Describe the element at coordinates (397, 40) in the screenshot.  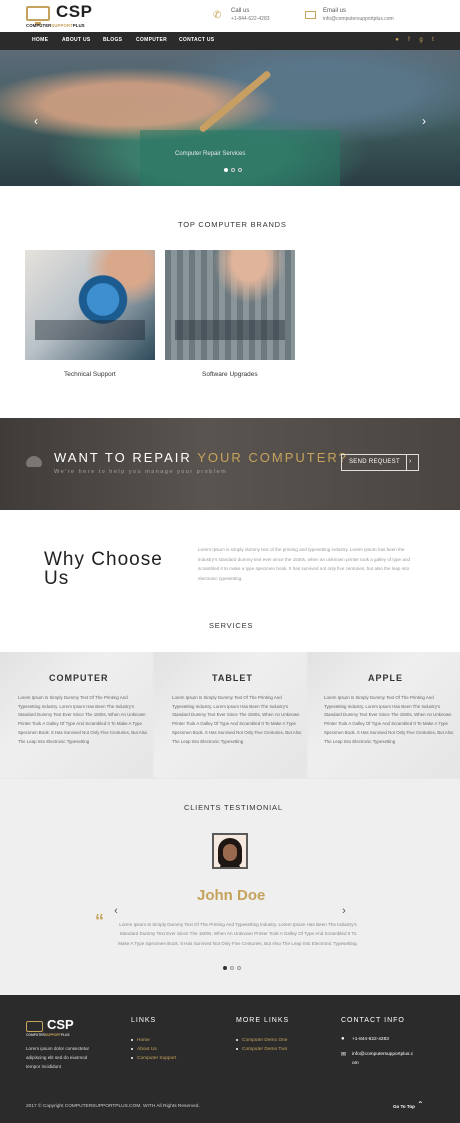
I see `pinterest-icon: ●` at that location.